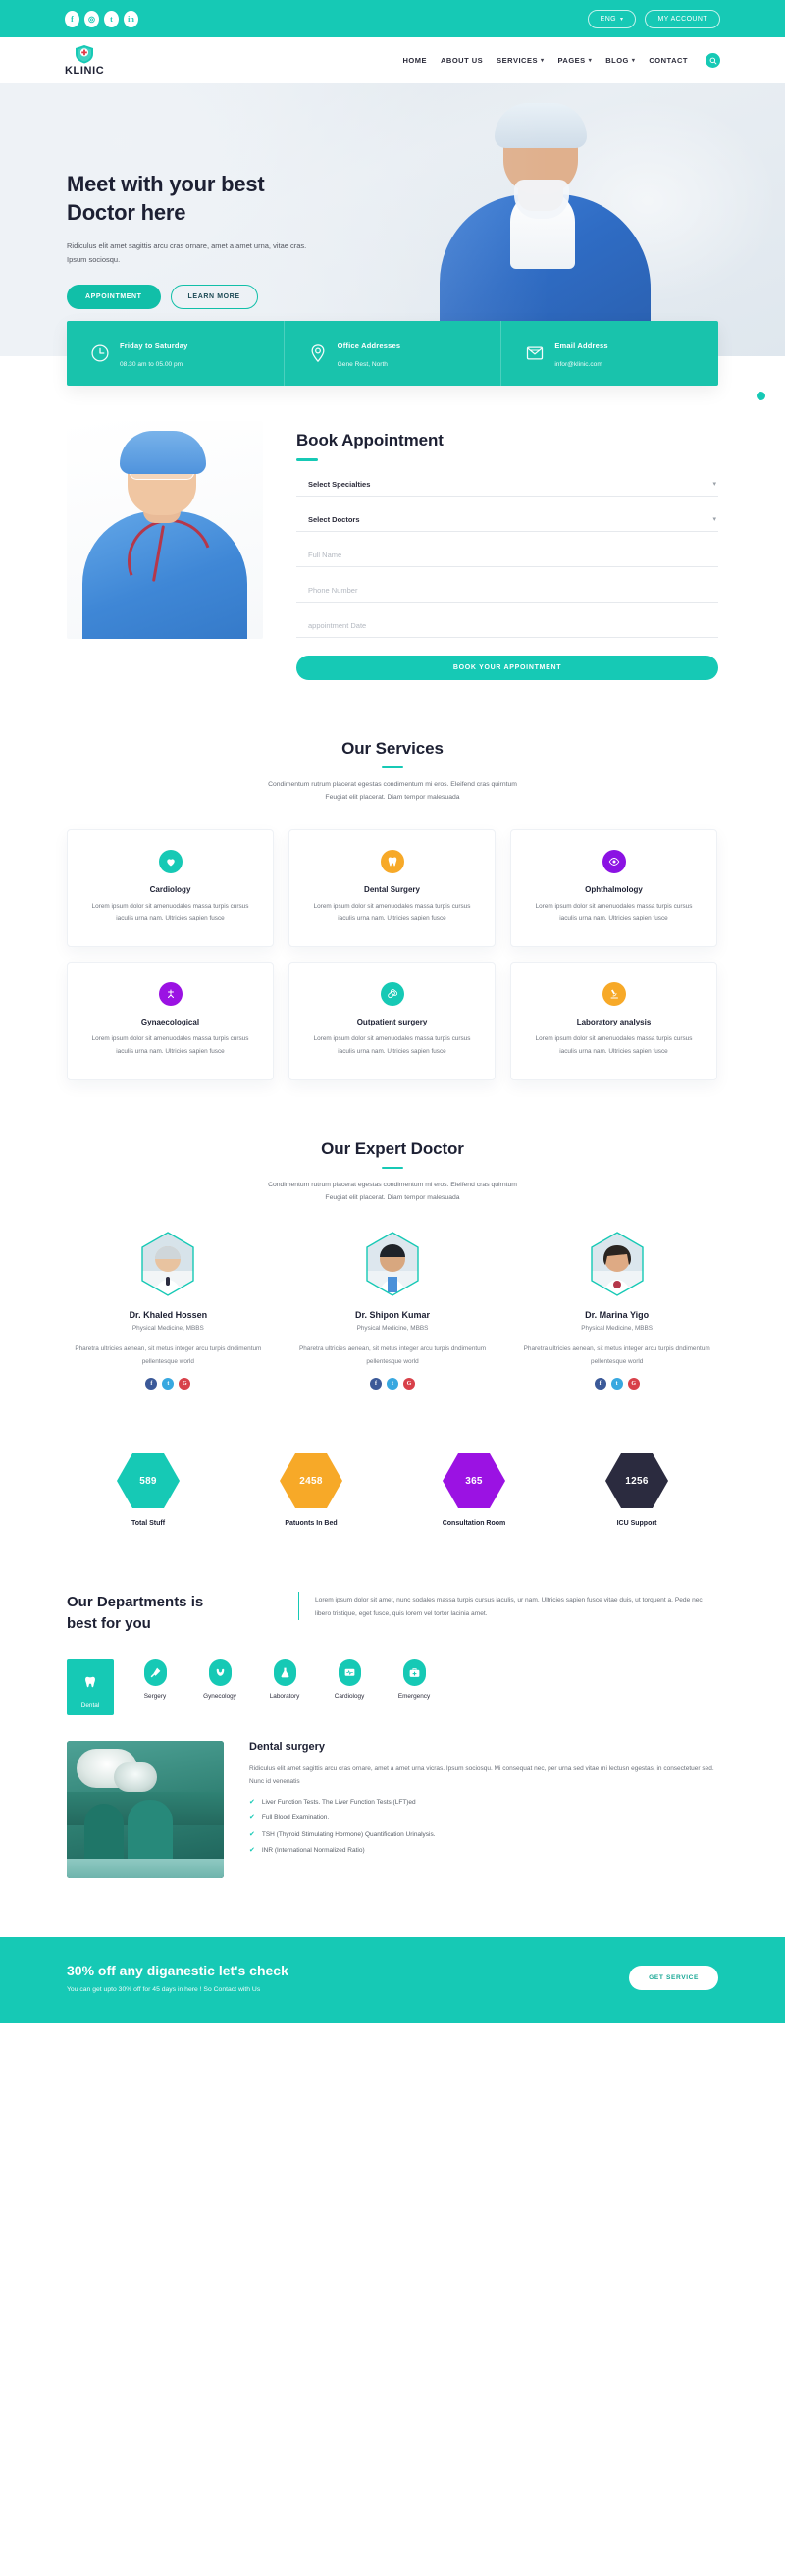 This screenshot has height=2576, width=785. What do you see at coordinates (392, 18) in the screenshot?
I see `top-utility-bar: f ◎ t in ENG ▾ MY ACCOUNT` at bounding box center [392, 18].